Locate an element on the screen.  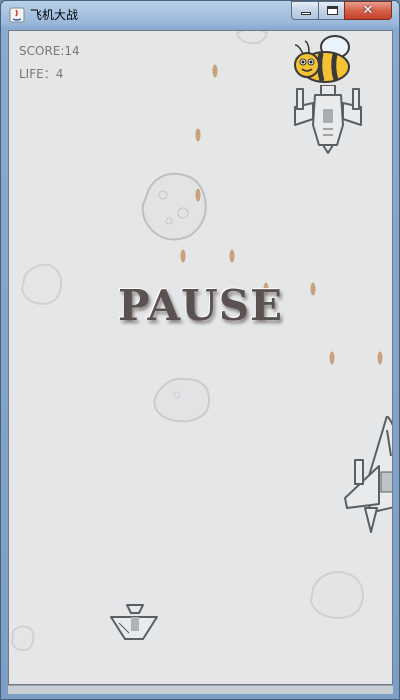
score-label: SCORE:14 is located at coordinates (49, 51).